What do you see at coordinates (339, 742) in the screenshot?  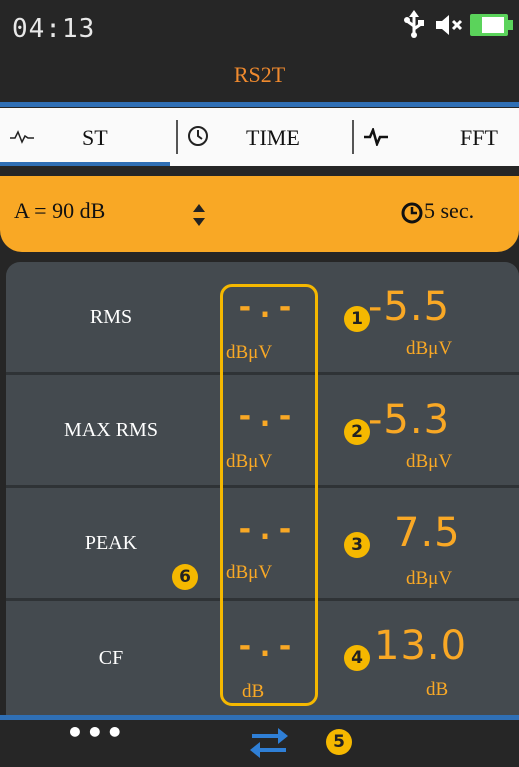 I see `callout-badge: 5` at bounding box center [339, 742].